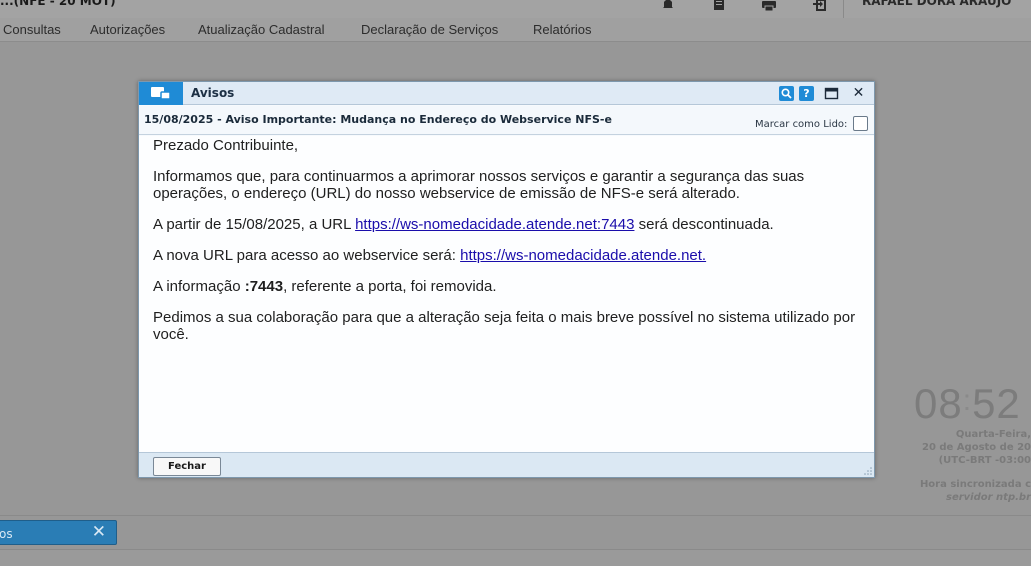 The image size is (1031, 566). Describe the element at coordinates (769, 6) in the screenshot. I see `printer-icon` at that location.